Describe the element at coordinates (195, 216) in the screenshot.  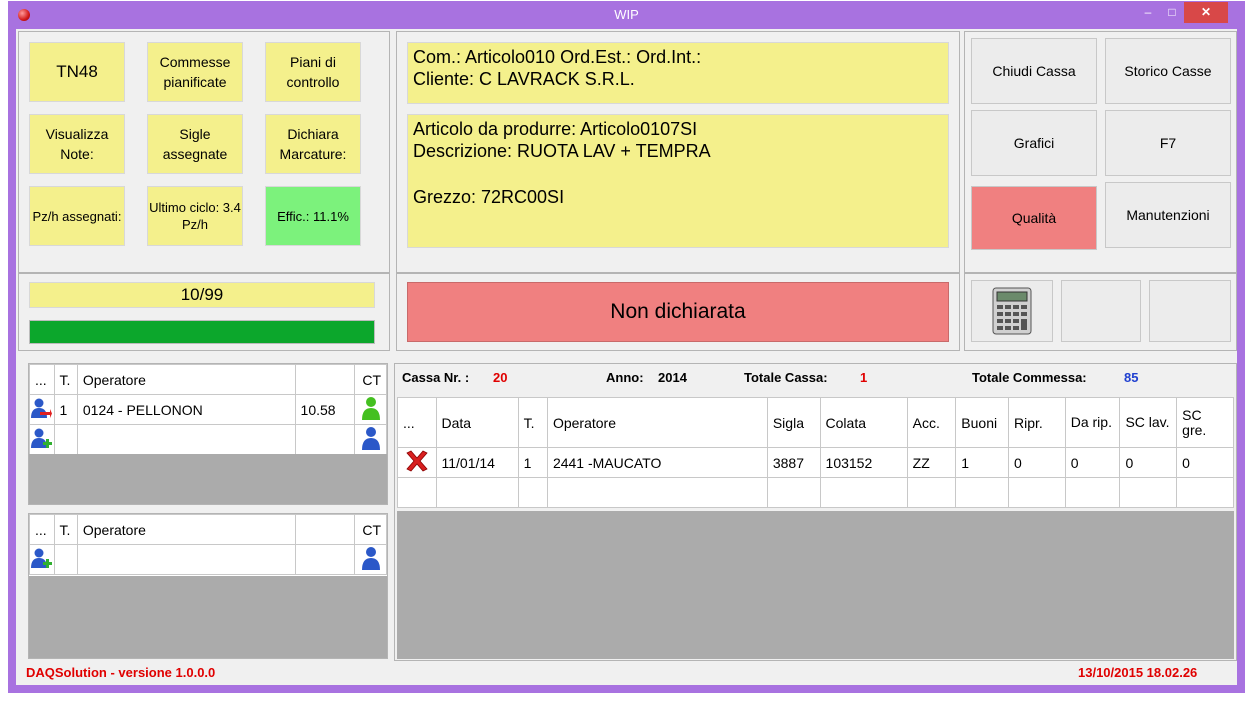
I see `ultimo-ciclo: Ultimo ciclo: 3.4 Pz/h` at that location.